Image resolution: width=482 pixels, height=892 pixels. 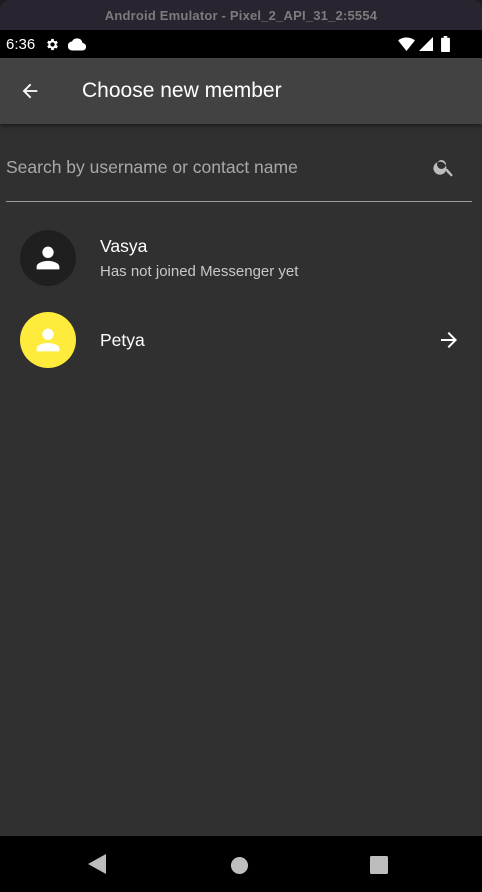 What do you see at coordinates (124, 246) in the screenshot?
I see `contact-name: Vasya` at bounding box center [124, 246].